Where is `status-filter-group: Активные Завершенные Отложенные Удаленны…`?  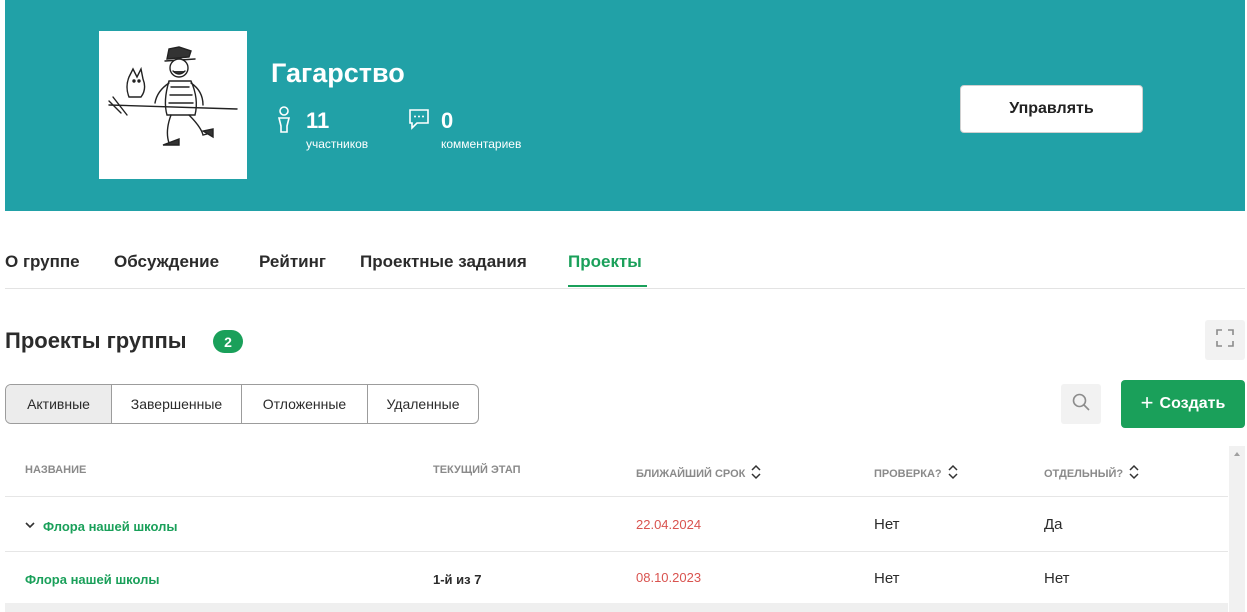
status-filter-group: Активные Завершенные Отложенные Удаленны… is located at coordinates (242, 404).